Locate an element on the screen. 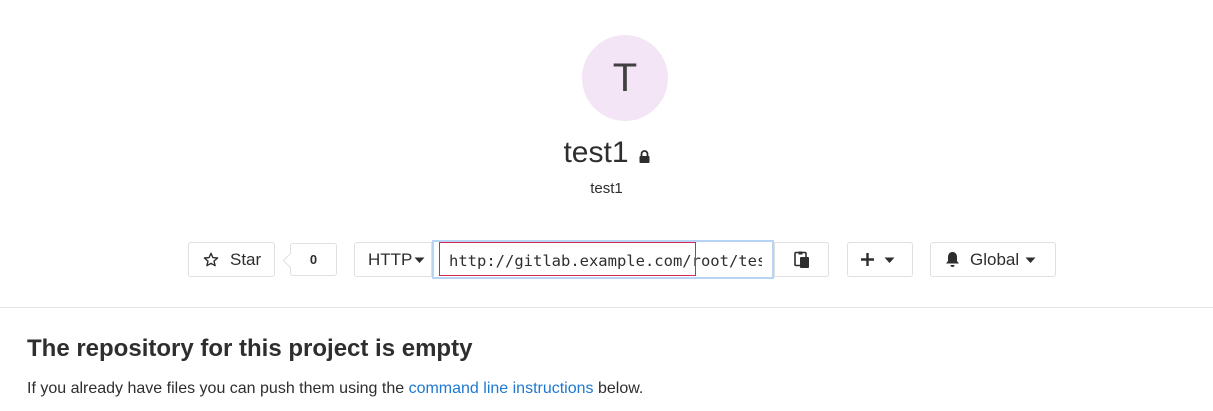 The height and width of the screenshot is (411, 1213). notification-dropdown: Global is located at coordinates (993, 259).